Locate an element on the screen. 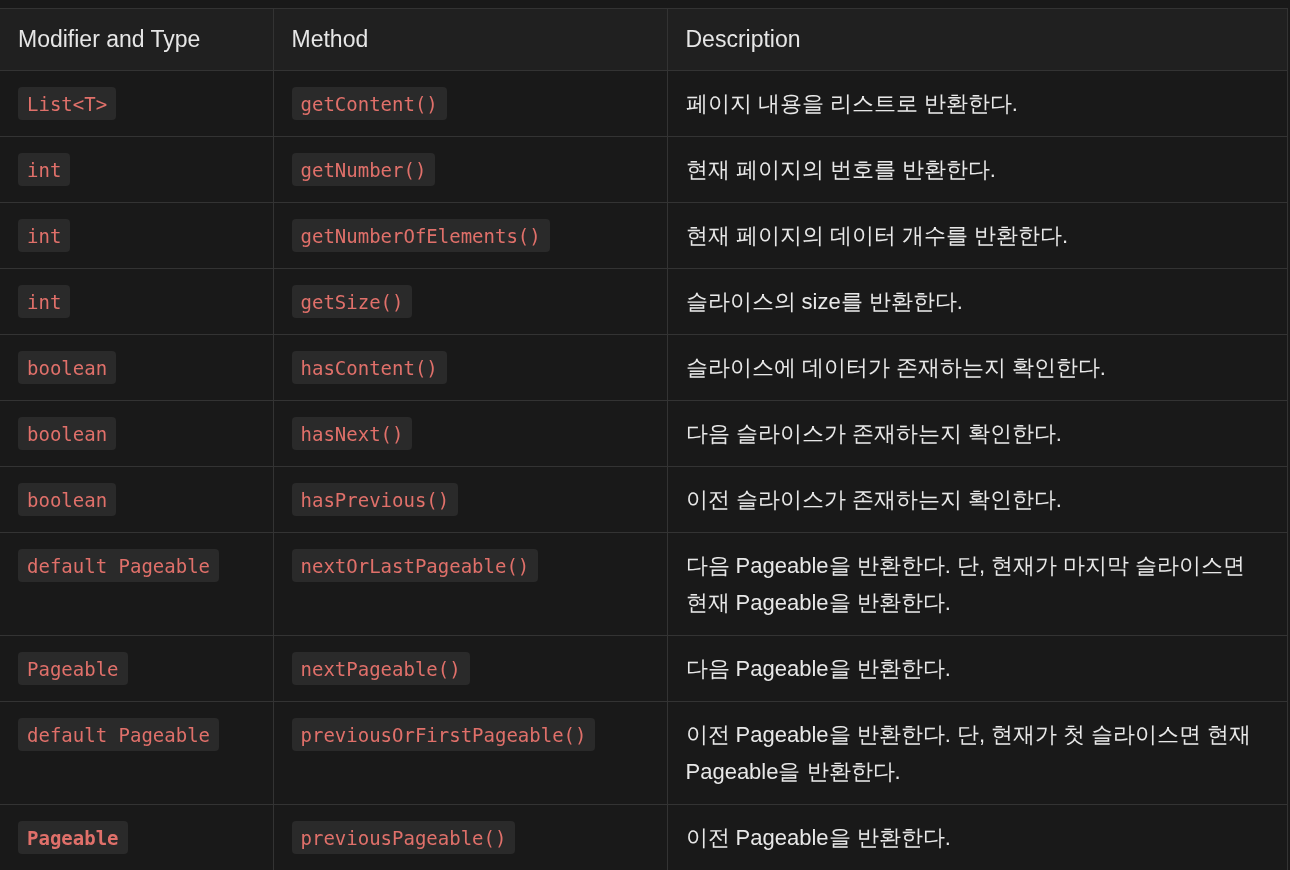 Image resolution: width=1290 pixels, height=870 pixels. method-code: hasPrevious() is located at coordinates (375, 499).